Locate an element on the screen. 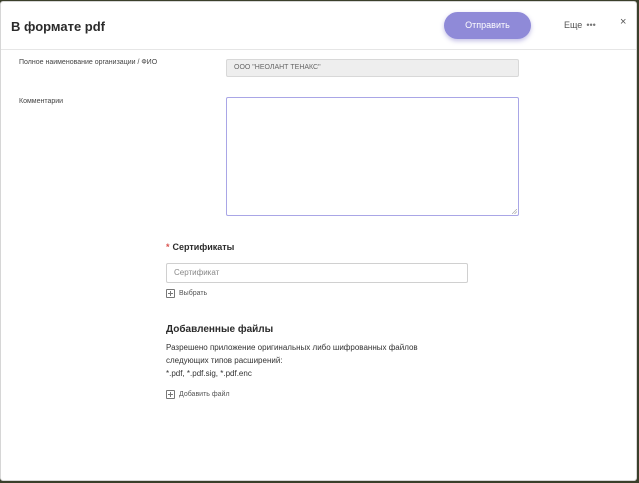 The width and height of the screenshot is (639, 483). certificates-heading: * Сертификаты is located at coordinates (200, 247).